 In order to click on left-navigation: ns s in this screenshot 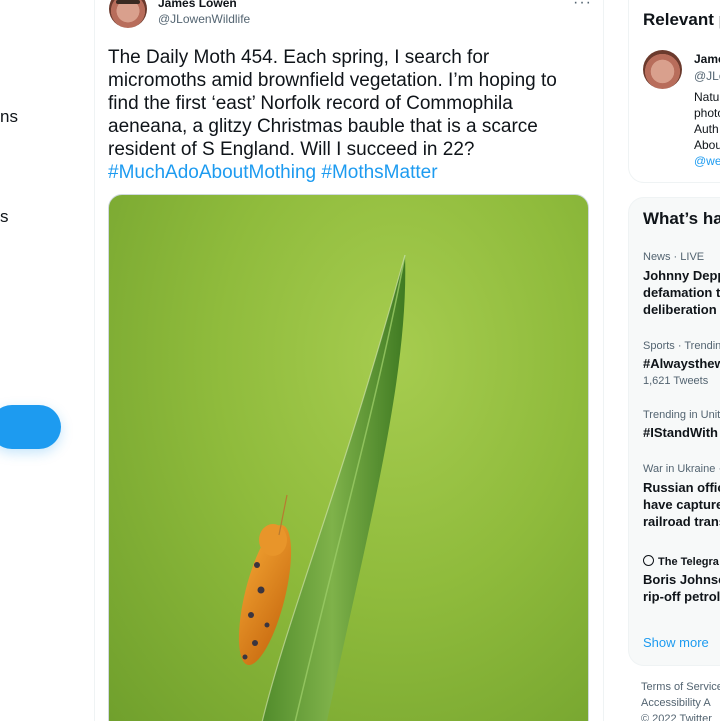, I will do `click(47, 360)`.